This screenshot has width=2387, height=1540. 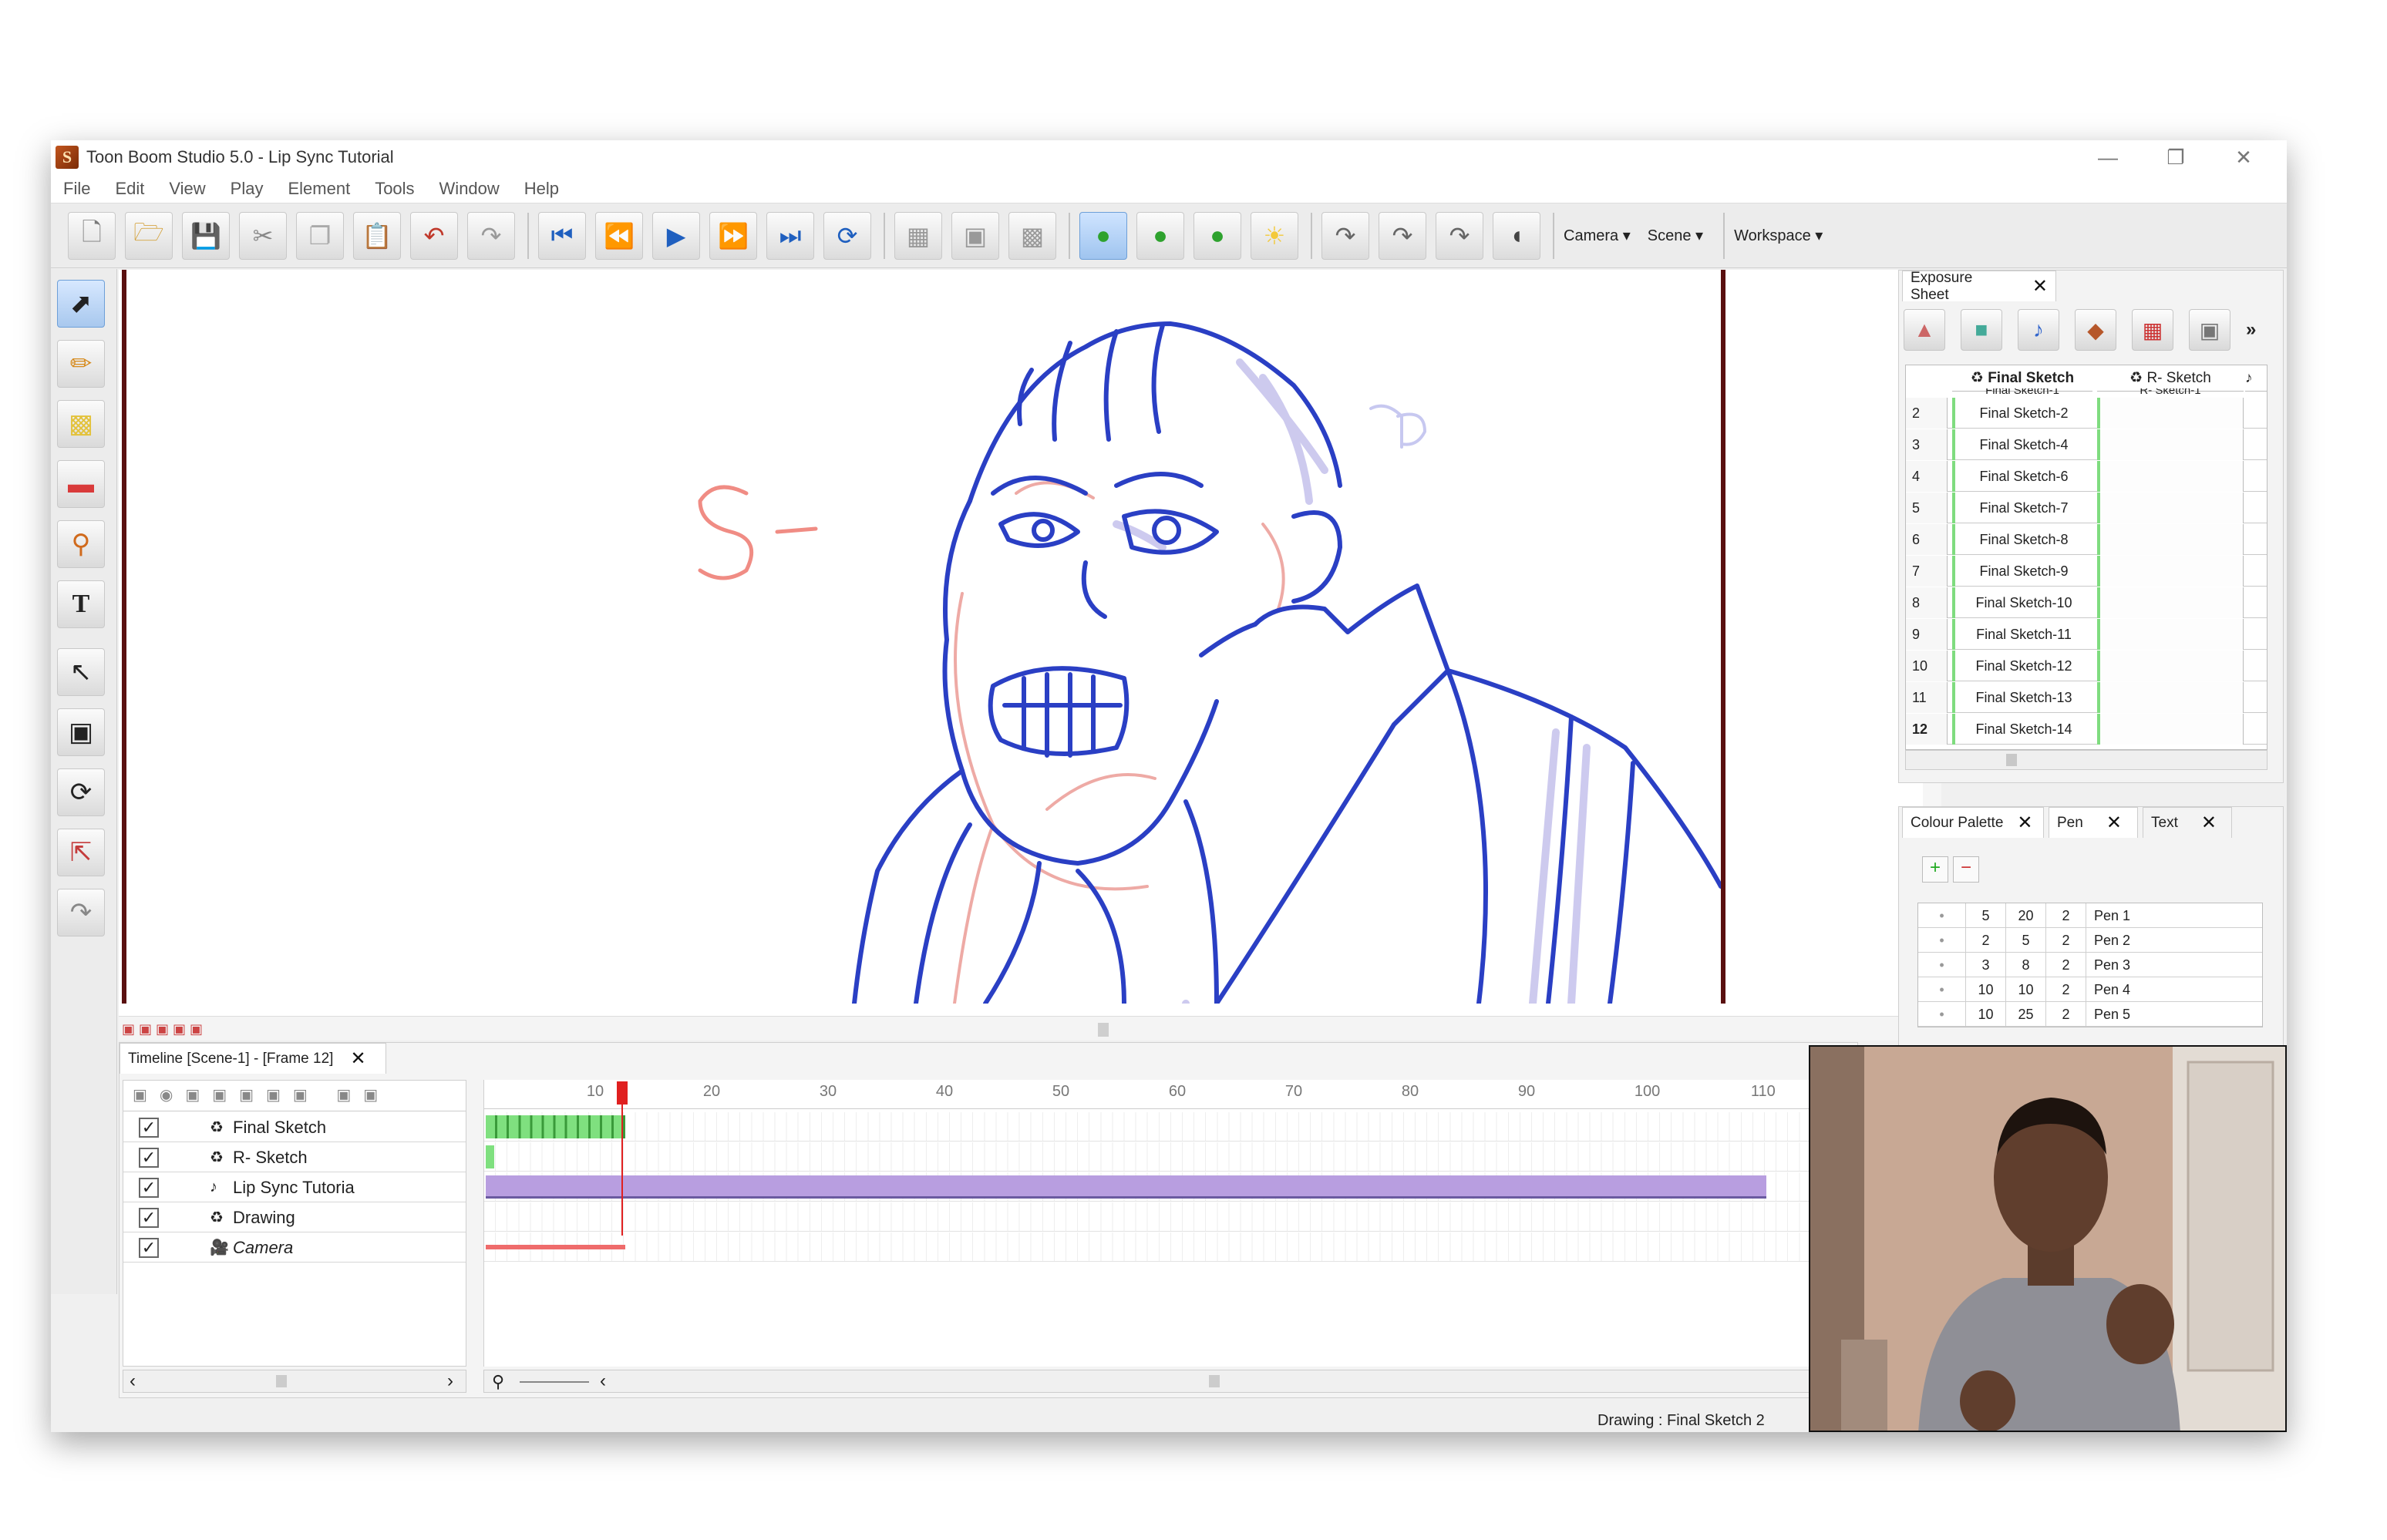 I want to click on add-symbol-element-icon: ◆, so click(x=2095, y=330).